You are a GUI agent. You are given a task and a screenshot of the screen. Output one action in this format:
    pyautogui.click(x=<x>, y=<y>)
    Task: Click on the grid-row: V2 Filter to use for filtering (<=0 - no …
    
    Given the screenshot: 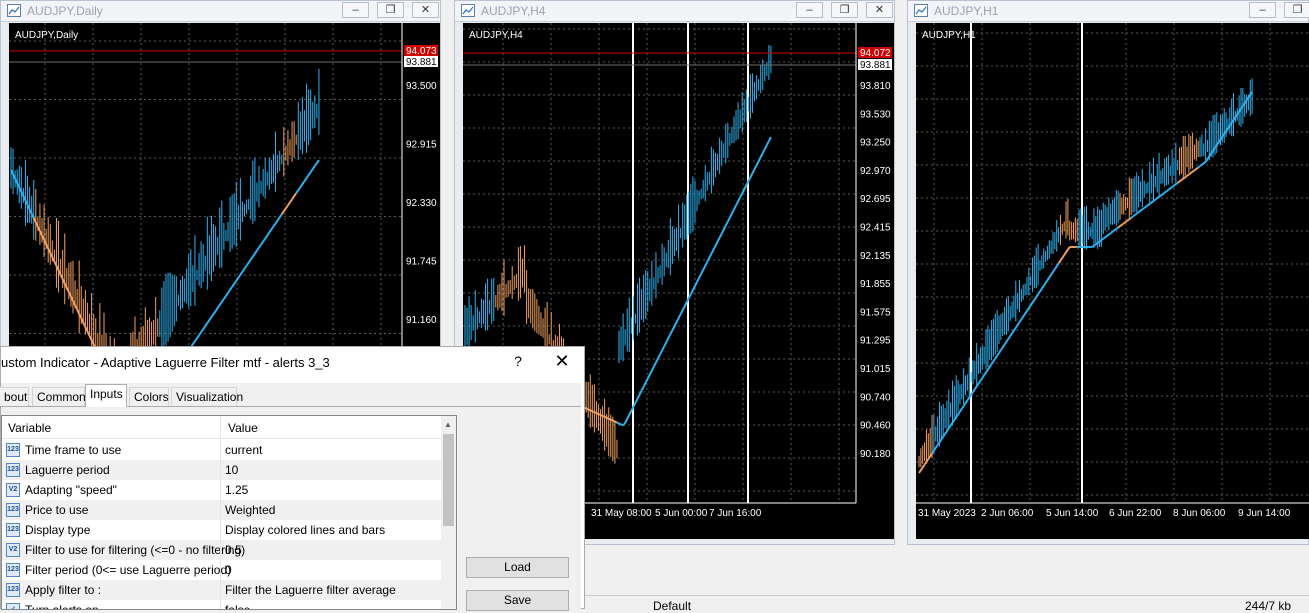 What is the action you would take?
    pyautogui.click(x=222, y=550)
    